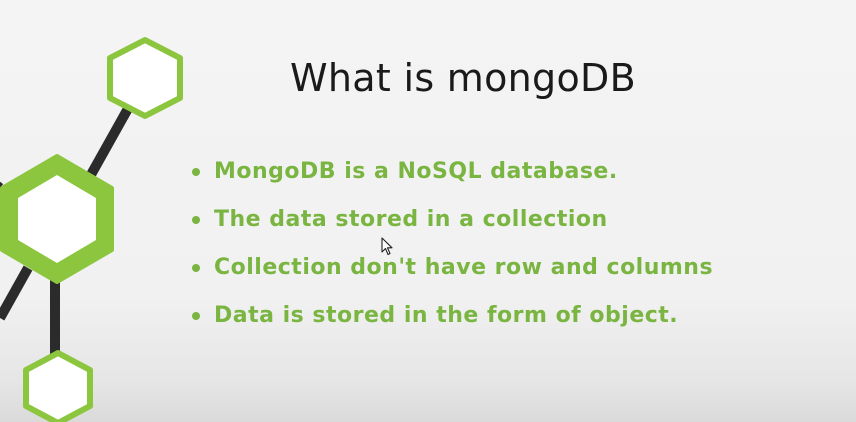 This screenshot has height=422, width=856. Describe the element at coordinates (58, 386) in the screenshot. I see `hexagon-node-icon` at that location.